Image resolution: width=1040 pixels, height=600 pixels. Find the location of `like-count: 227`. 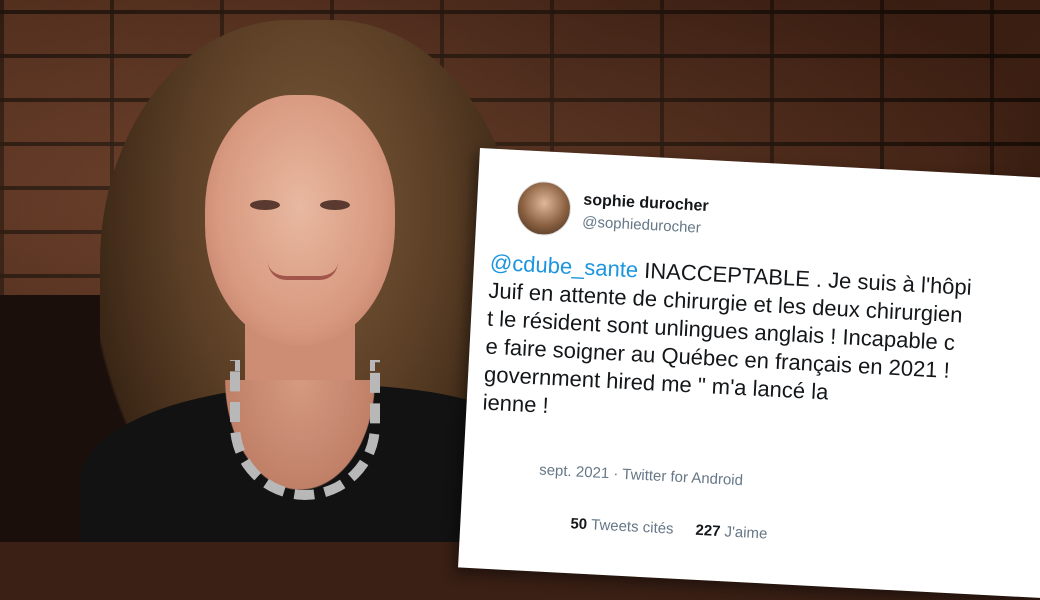

like-count: 227 is located at coordinates (708, 531).